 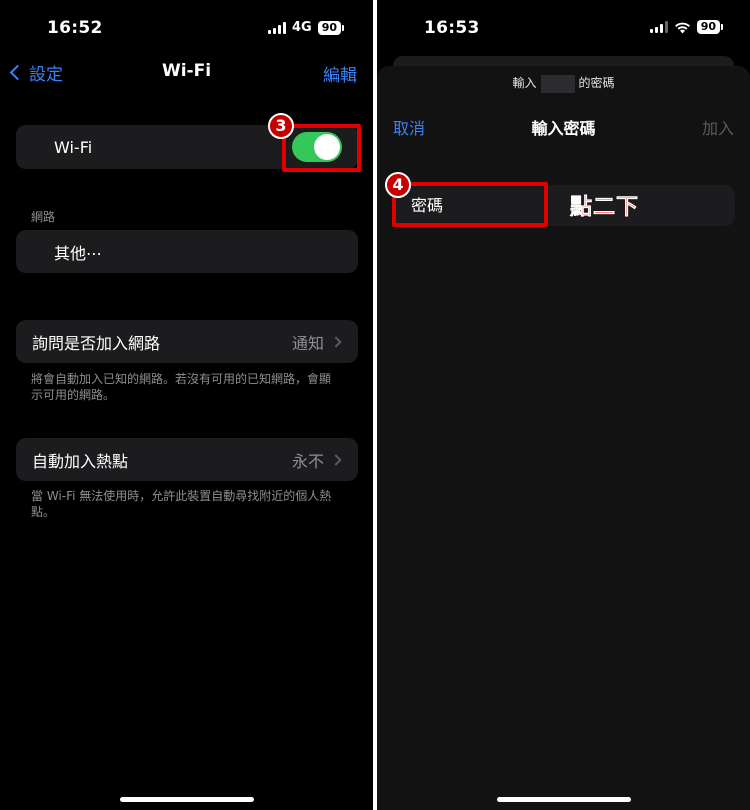 What do you see at coordinates (398, 185) in the screenshot?
I see `step-badge-4: 4` at bounding box center [398, 185].